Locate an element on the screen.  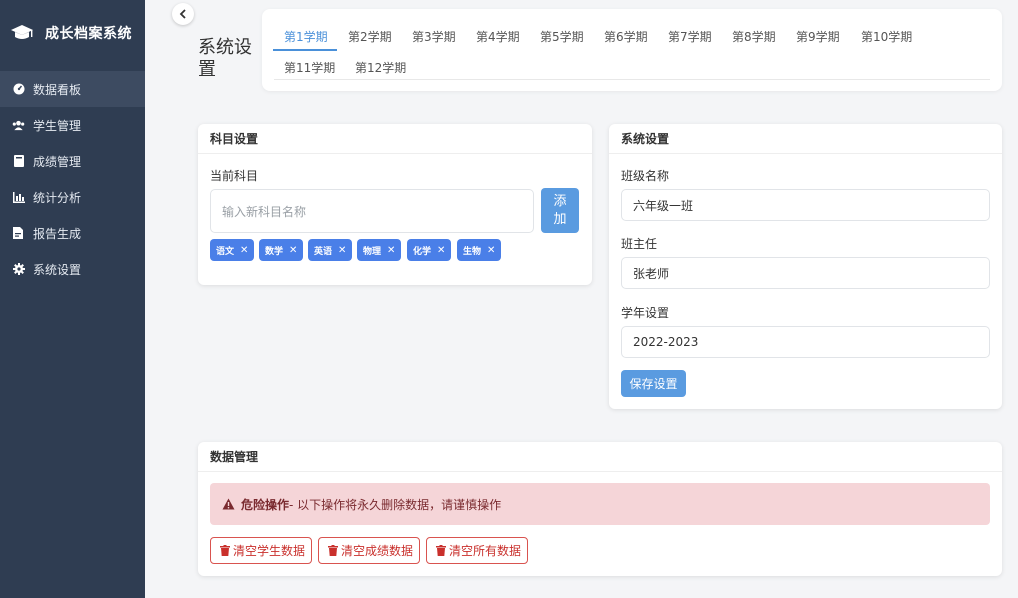
dashboard-icon is located at coordinates (18, 89).